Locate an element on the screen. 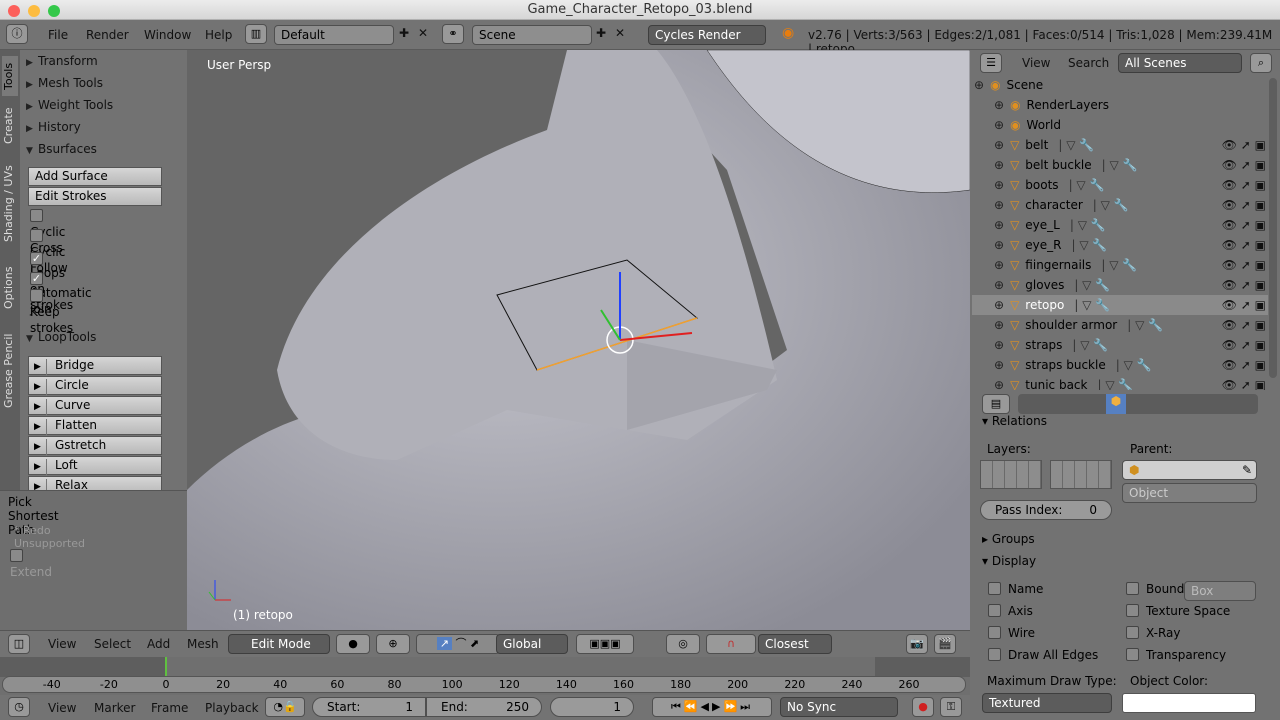 Image resolution: width=1280 pixels, height=720 pixels. looptools-bridge-button: ▶ Bridge is located at coordinates (95, 366).